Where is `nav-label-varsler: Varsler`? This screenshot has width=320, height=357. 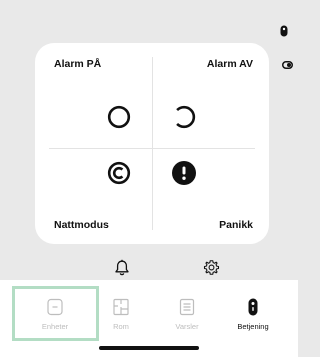 nav-label-varsler: Varsler is located at coordinates (187, 326).